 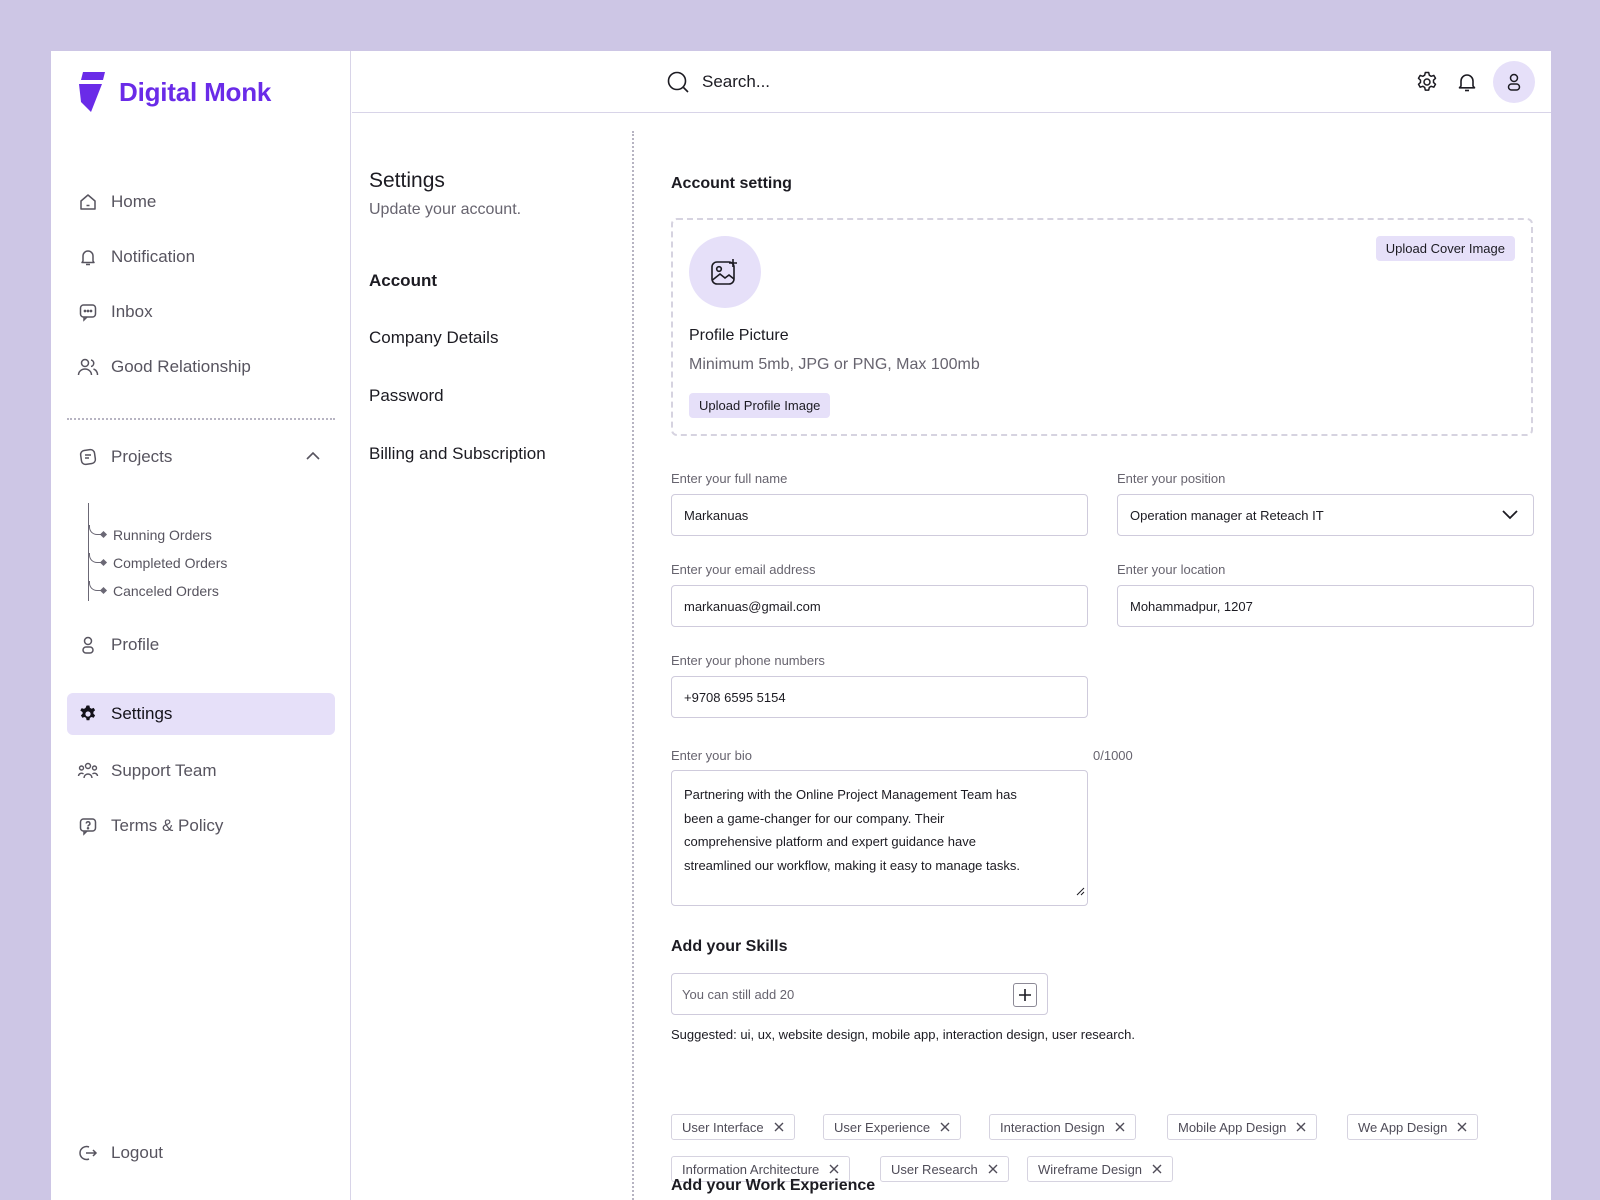 I want to click on settings-link-billing: Billing and Subscription, so click(x=457, y=454).